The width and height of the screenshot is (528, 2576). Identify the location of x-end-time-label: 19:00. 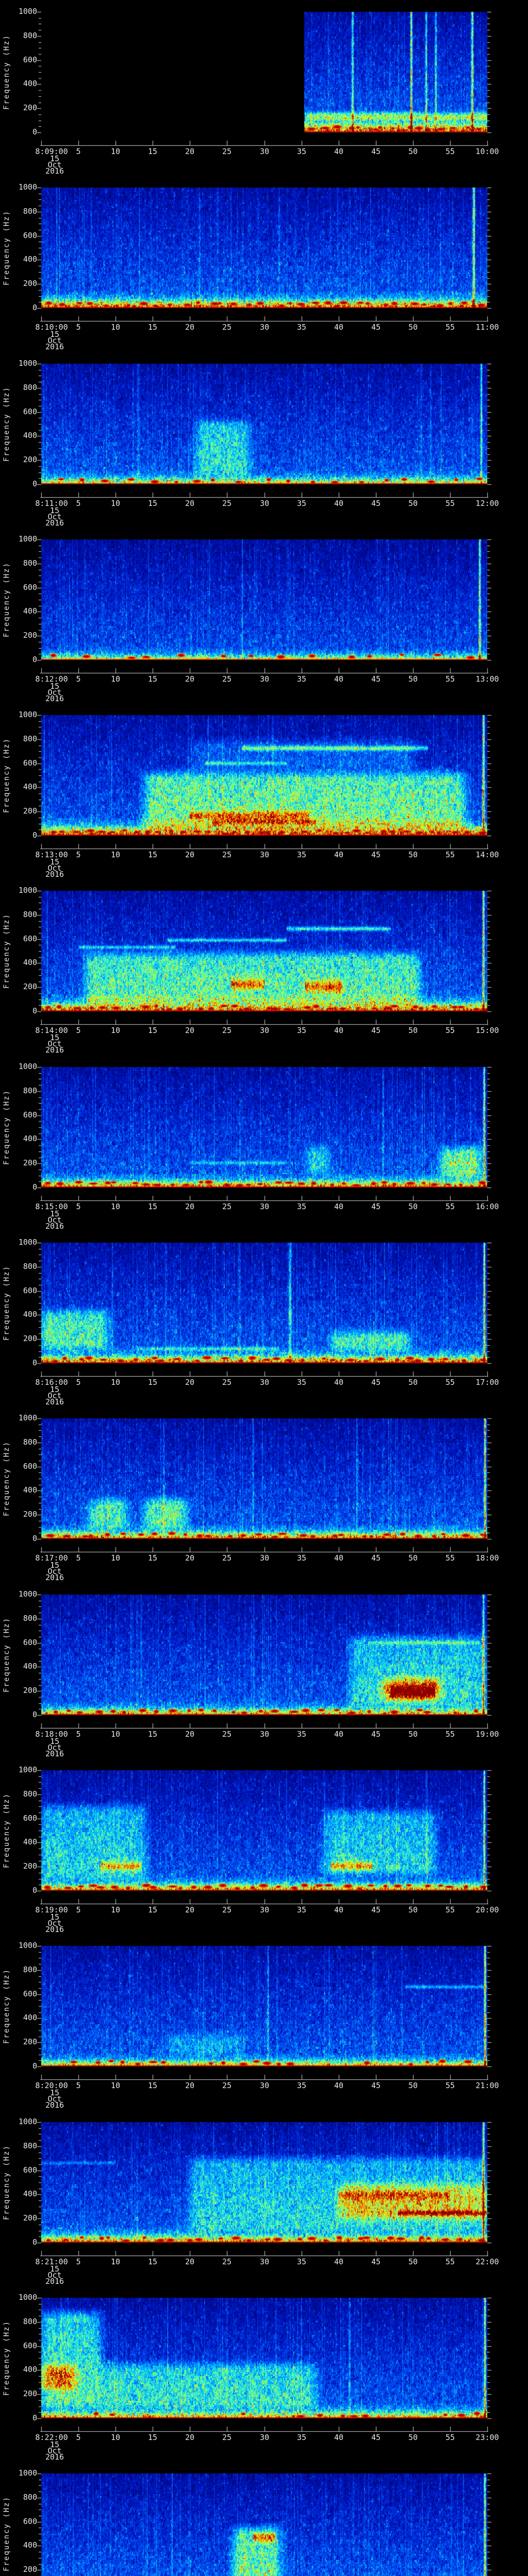
(487, 1735).